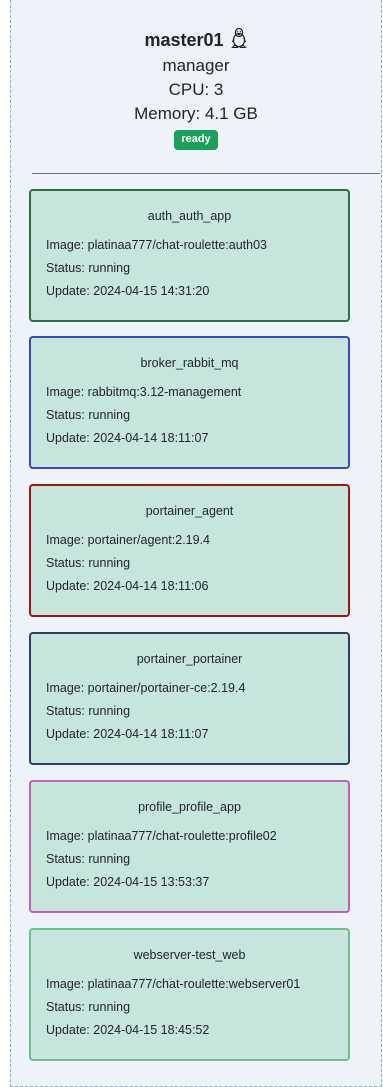  Describe the element at coordinates (128, 540) in the screenshot. I see `service-image: Image: portainer/agent:2.19.4` at that location.